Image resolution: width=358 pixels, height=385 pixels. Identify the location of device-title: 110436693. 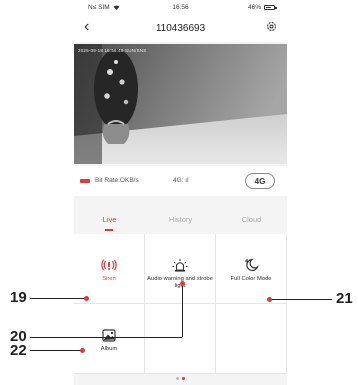
(180, 28).